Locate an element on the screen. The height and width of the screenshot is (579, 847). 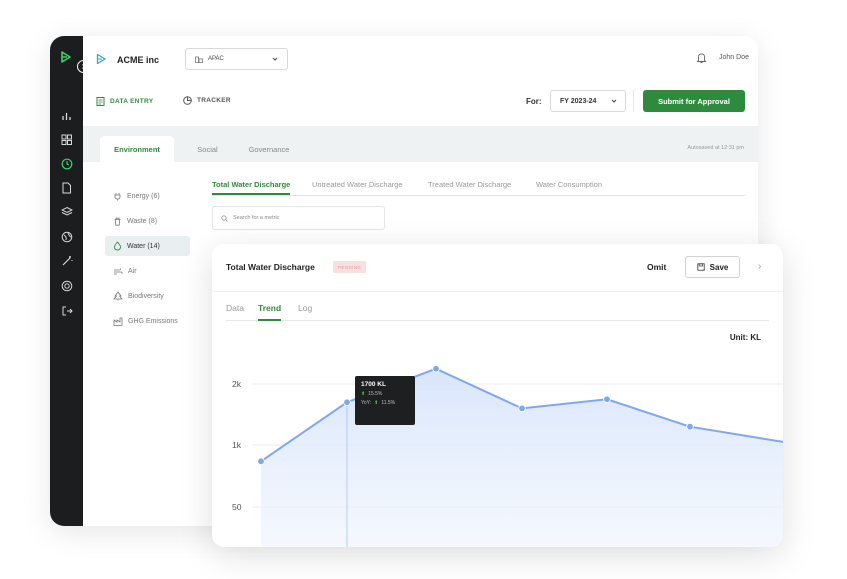
category-air: Air is located at coordinates (147, 271).